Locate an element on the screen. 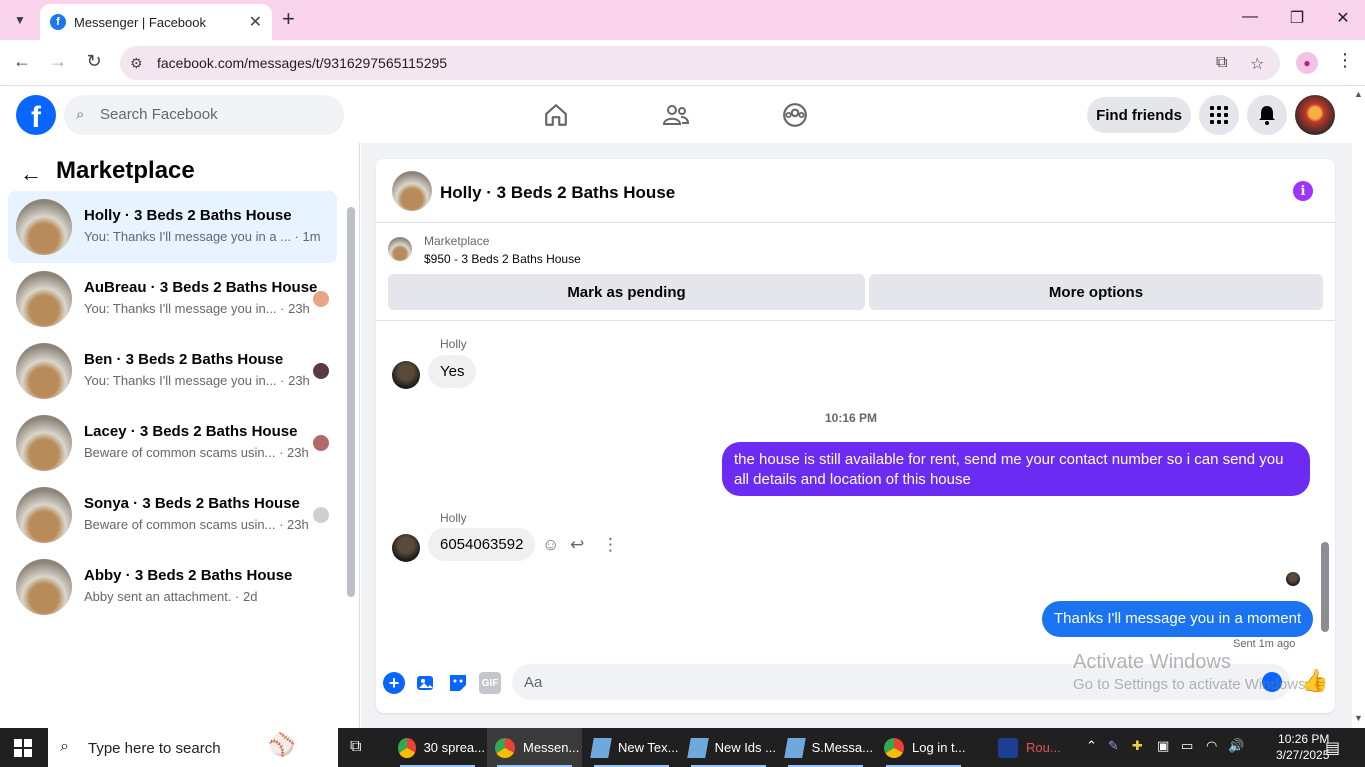 The height and width of the screenshot is (767, 1365). restore-icon: ❐ is located at coordinates (1297, 18).